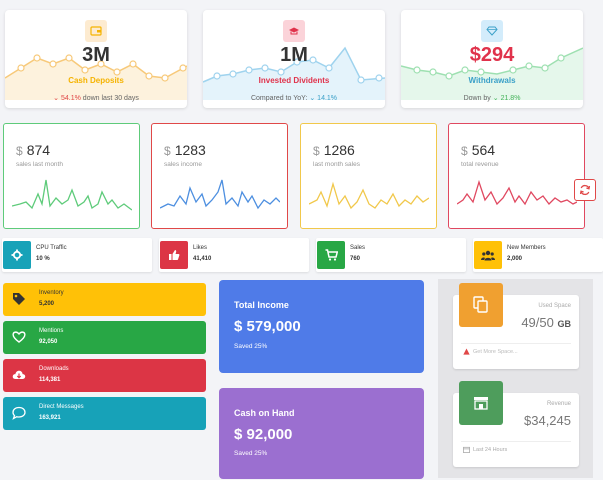 This screenshot has height=480, width=603. I want to click on copy-icon, so click(481, 305).